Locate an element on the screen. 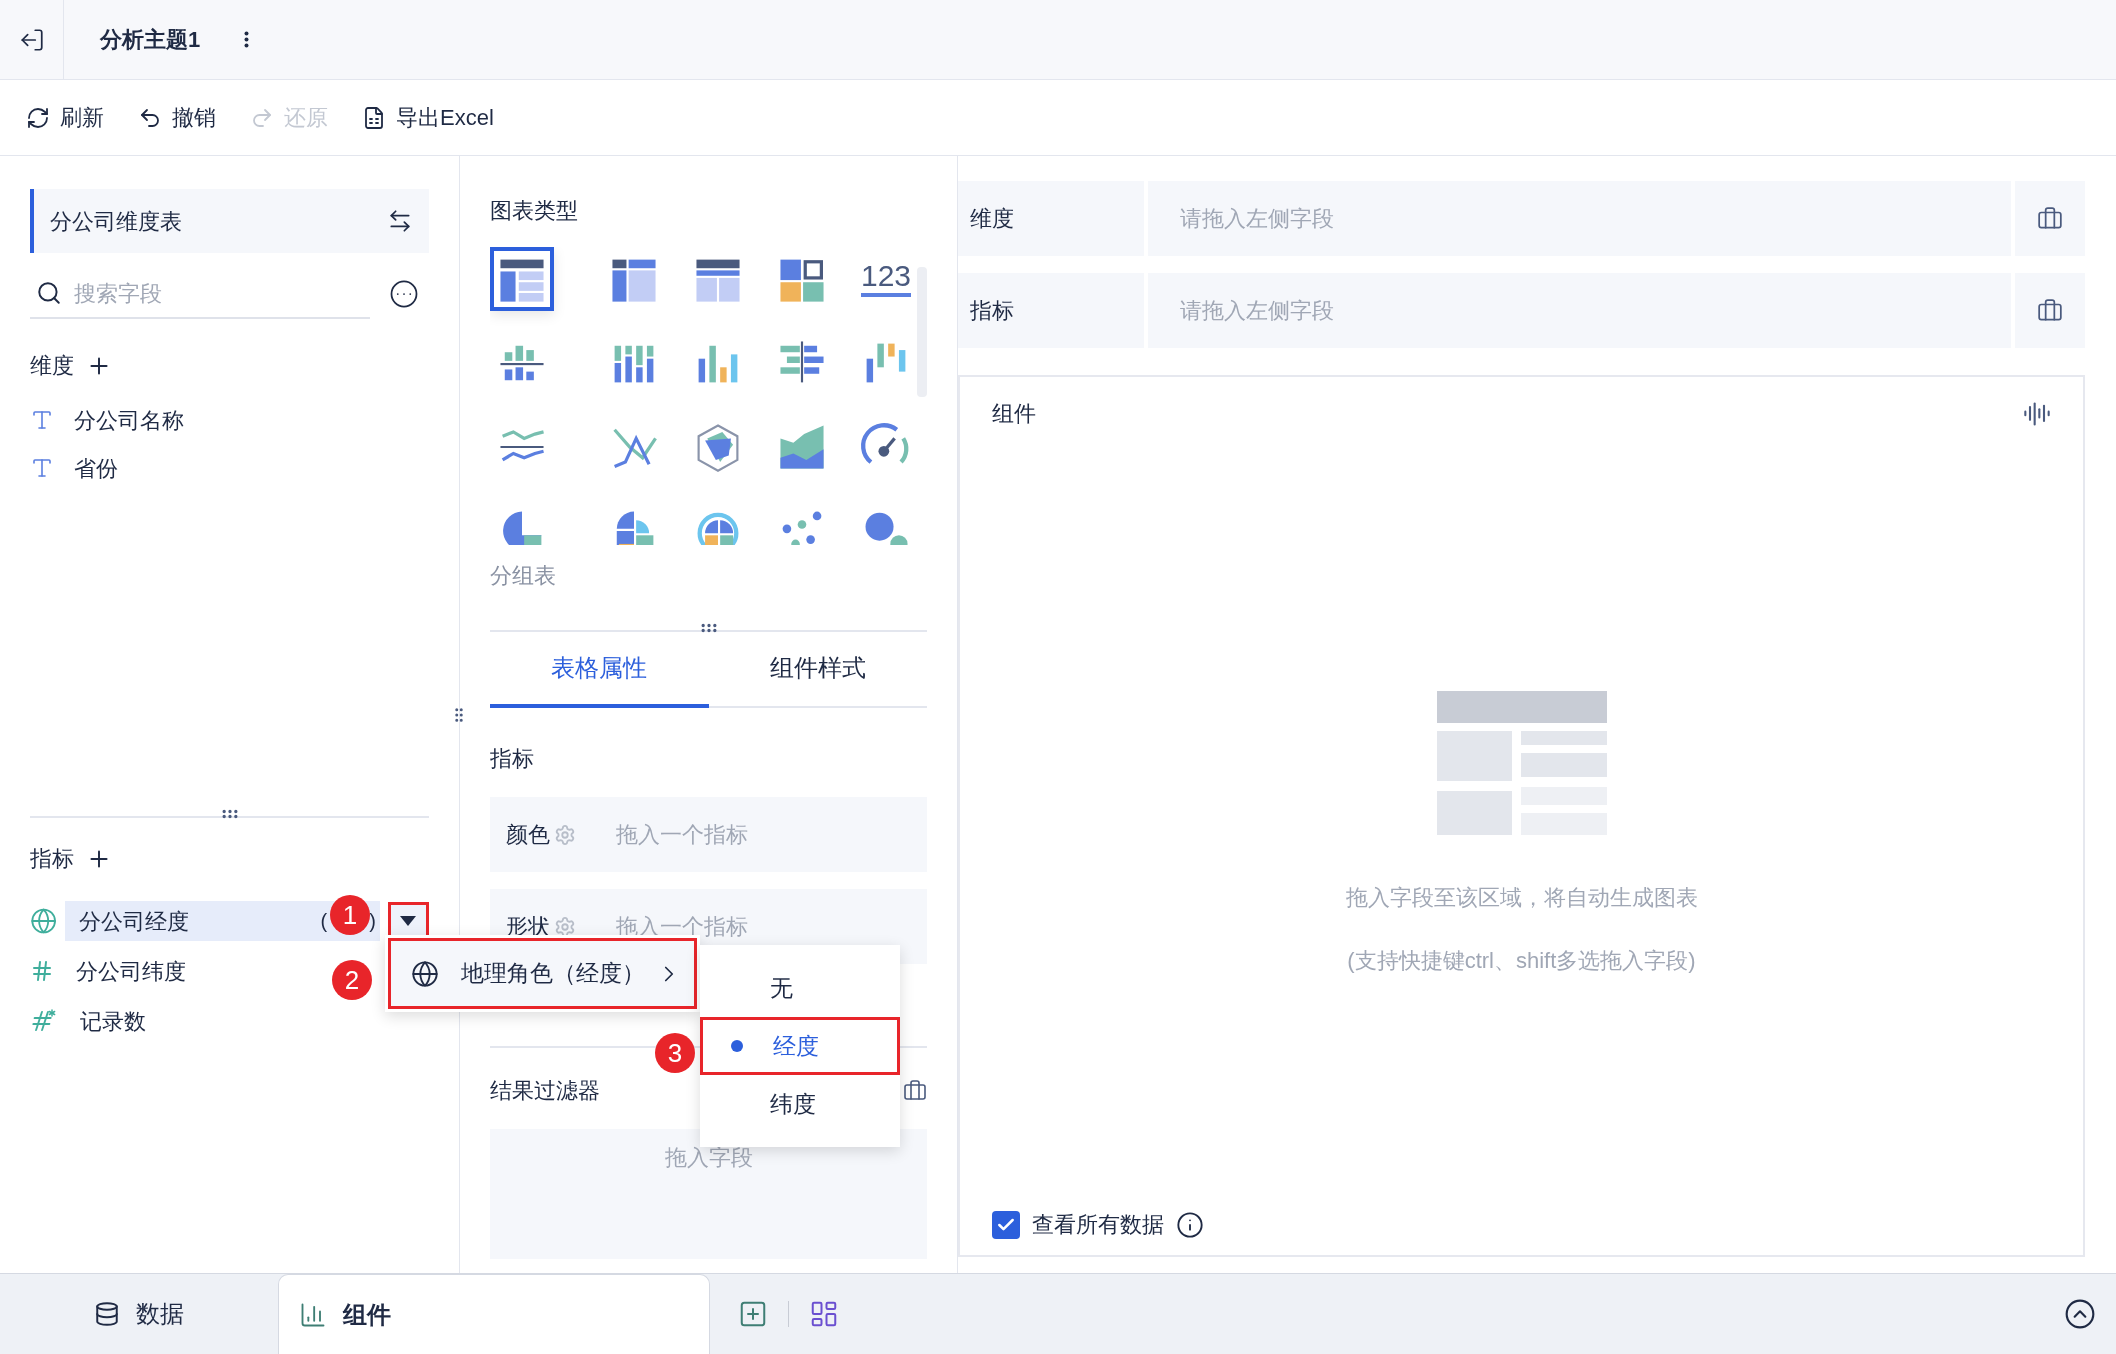 Image resolution: width=2116 pixels, height=1354 pixels. section-title: 图表类型 is located at coordinates (534, 211).